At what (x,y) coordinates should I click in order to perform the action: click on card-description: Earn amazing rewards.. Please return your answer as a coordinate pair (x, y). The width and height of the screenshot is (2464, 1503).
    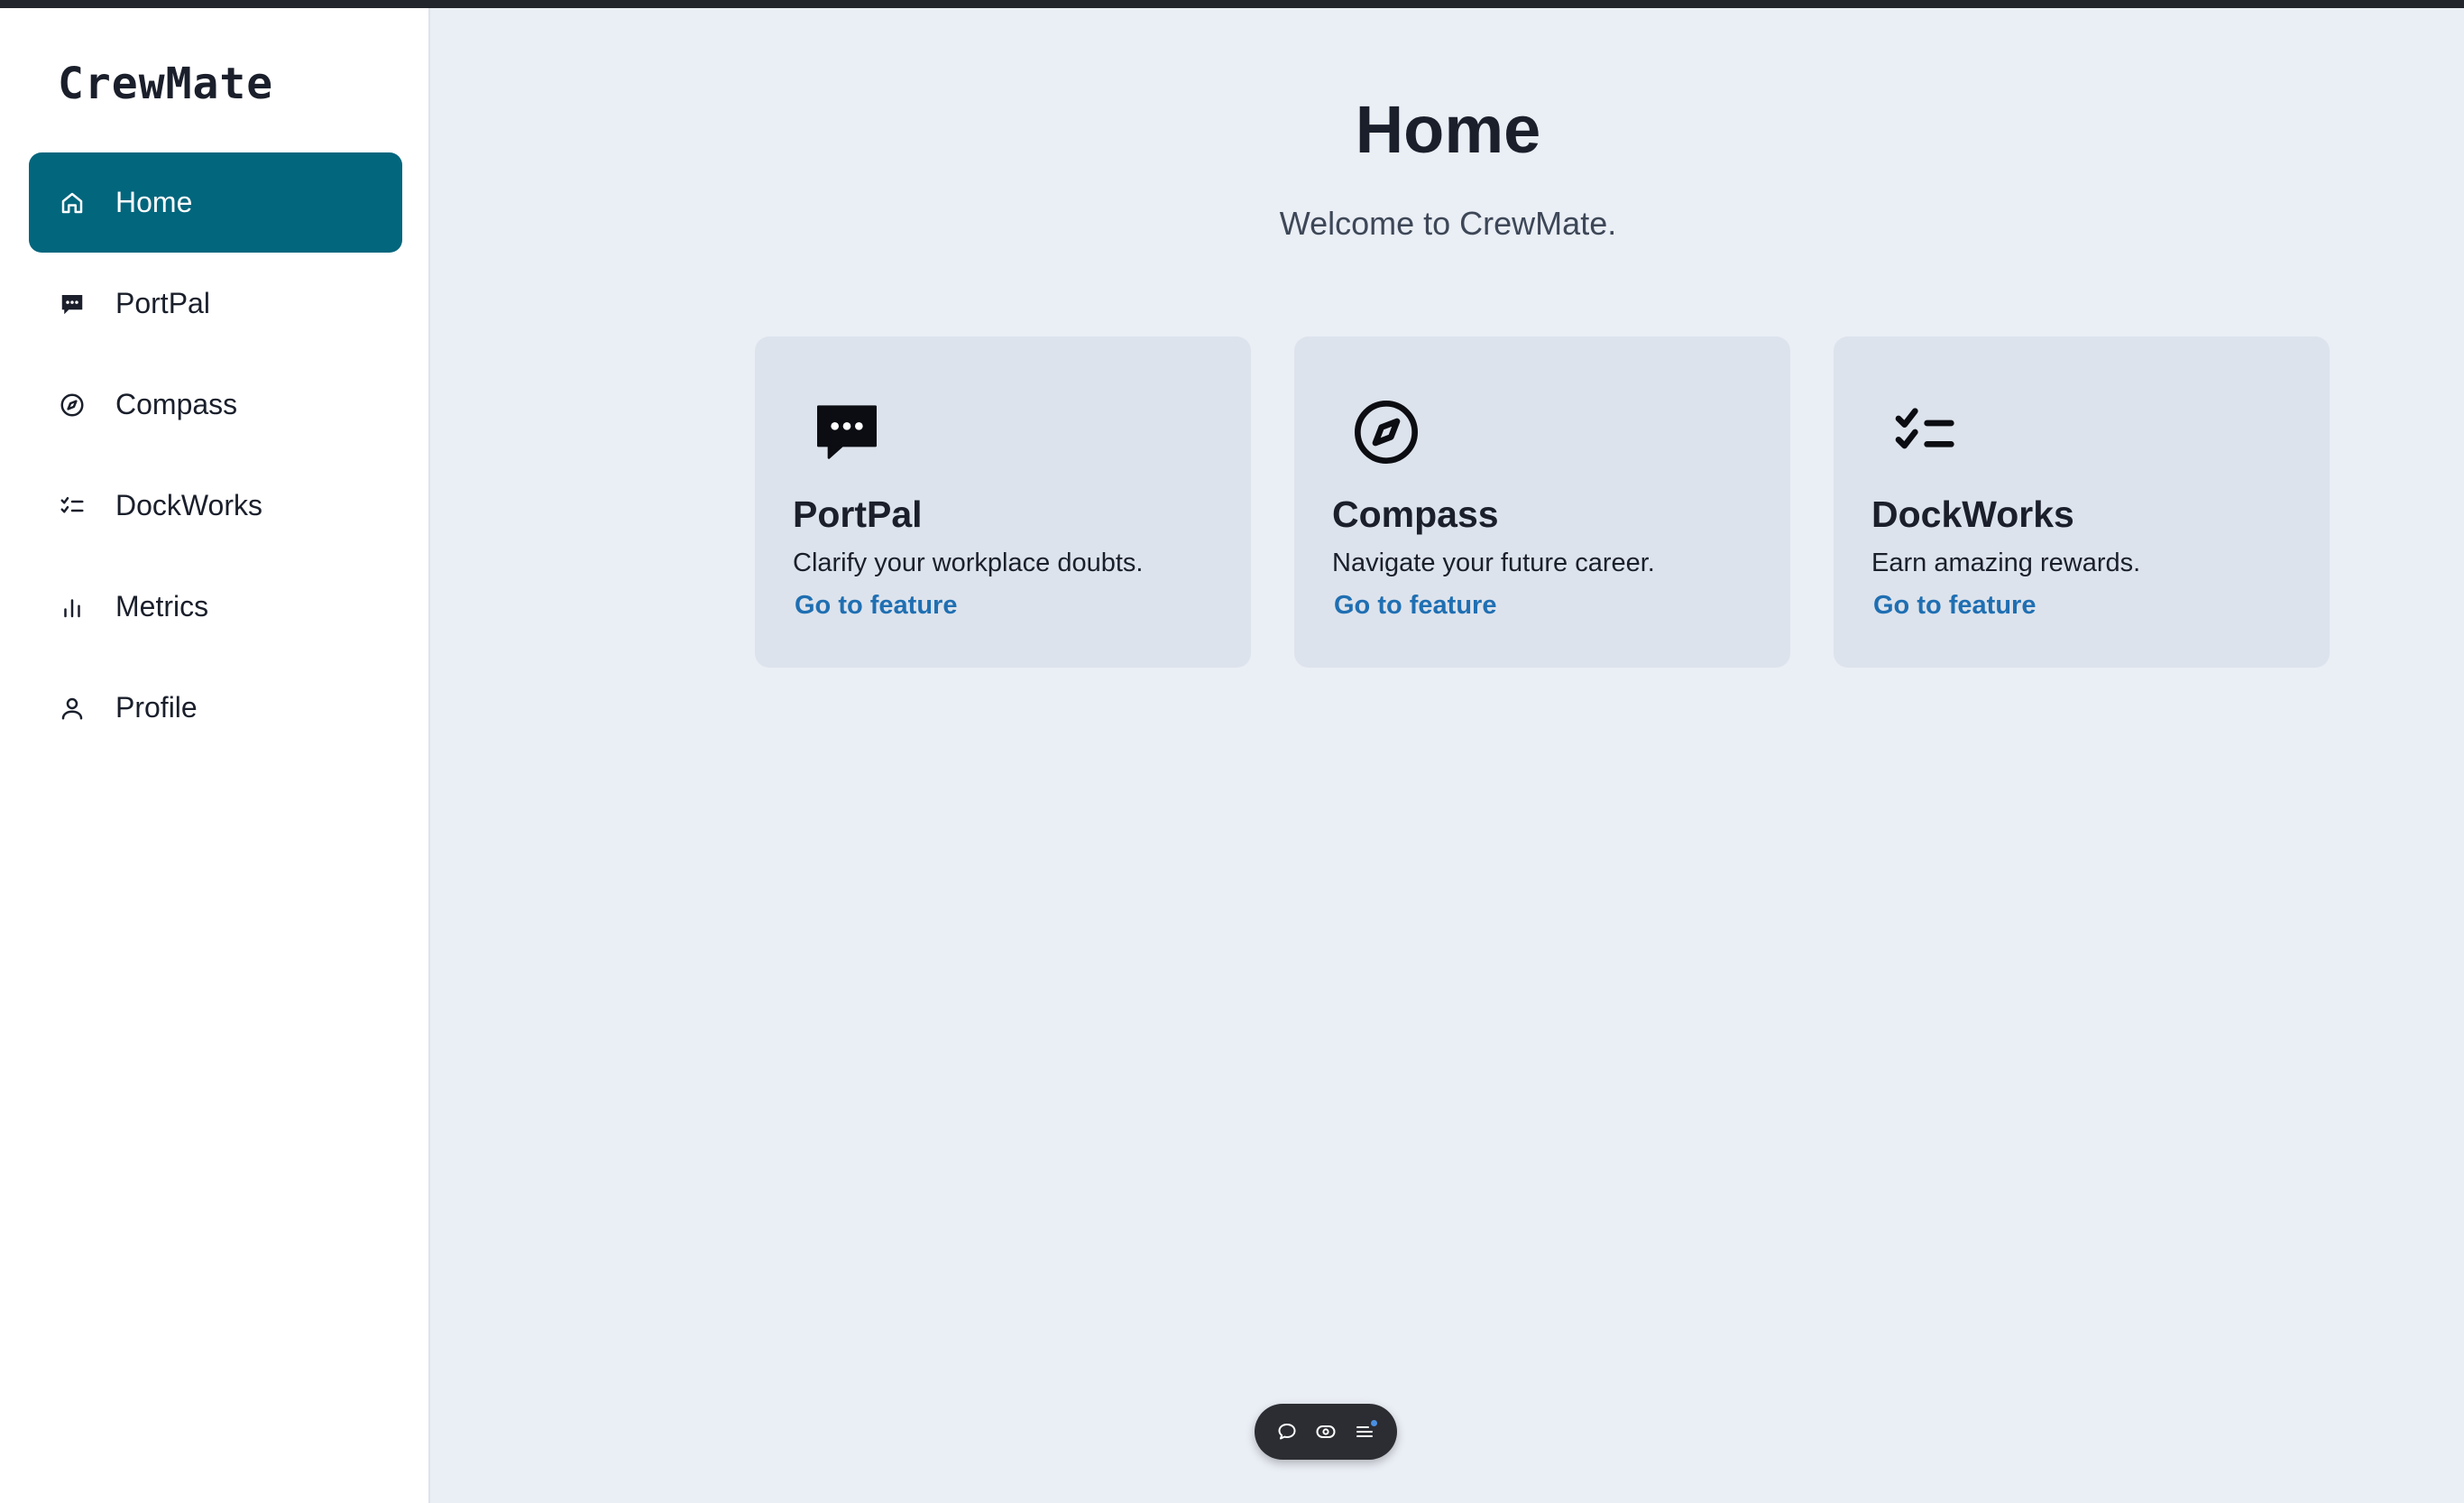
    Looking at the image, I should click on (2006, 563).